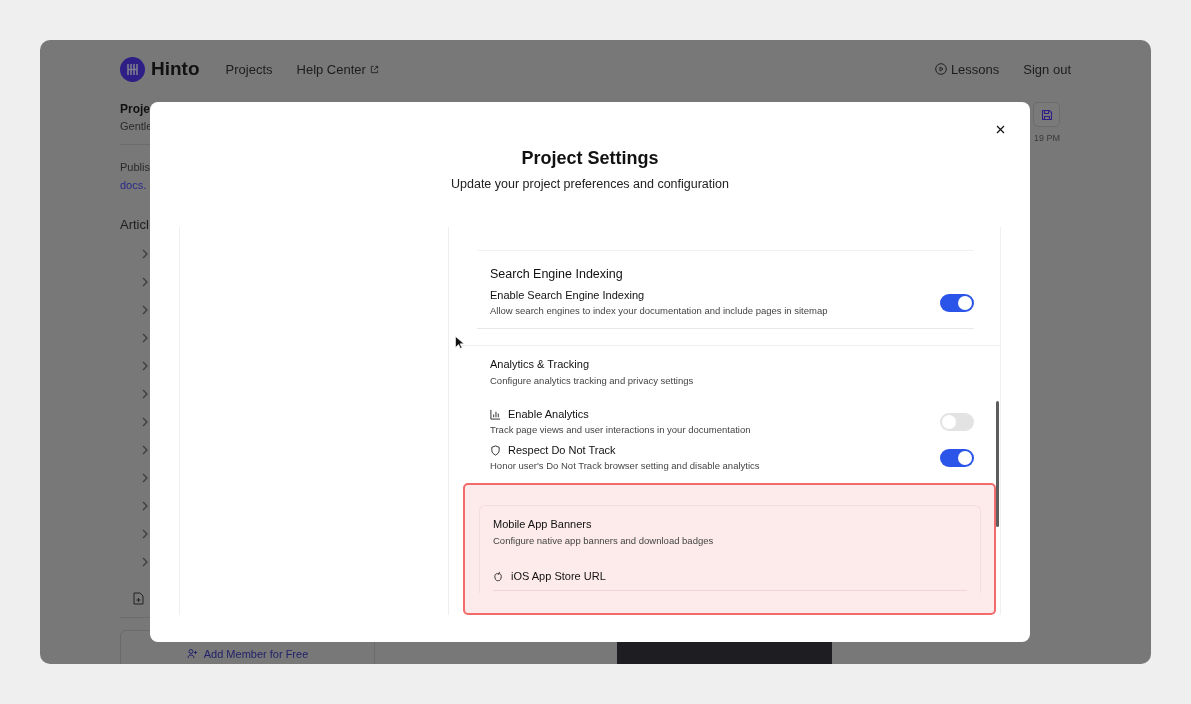 The height and width of the screenshot is (704, 1191). What do you see at coordinates (590, 158) in the screenshot?
I see `dialog-title: Project Settings` at bounding box center [590, 158].